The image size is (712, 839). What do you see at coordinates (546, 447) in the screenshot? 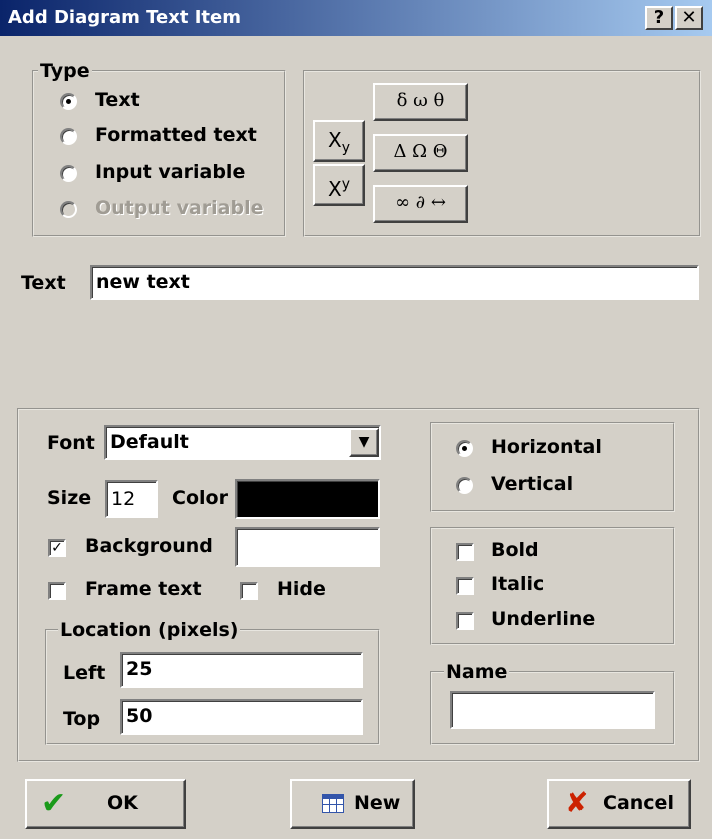
I see `radio-horizontal-label: Horizontal` at bounding box center [546, 447].